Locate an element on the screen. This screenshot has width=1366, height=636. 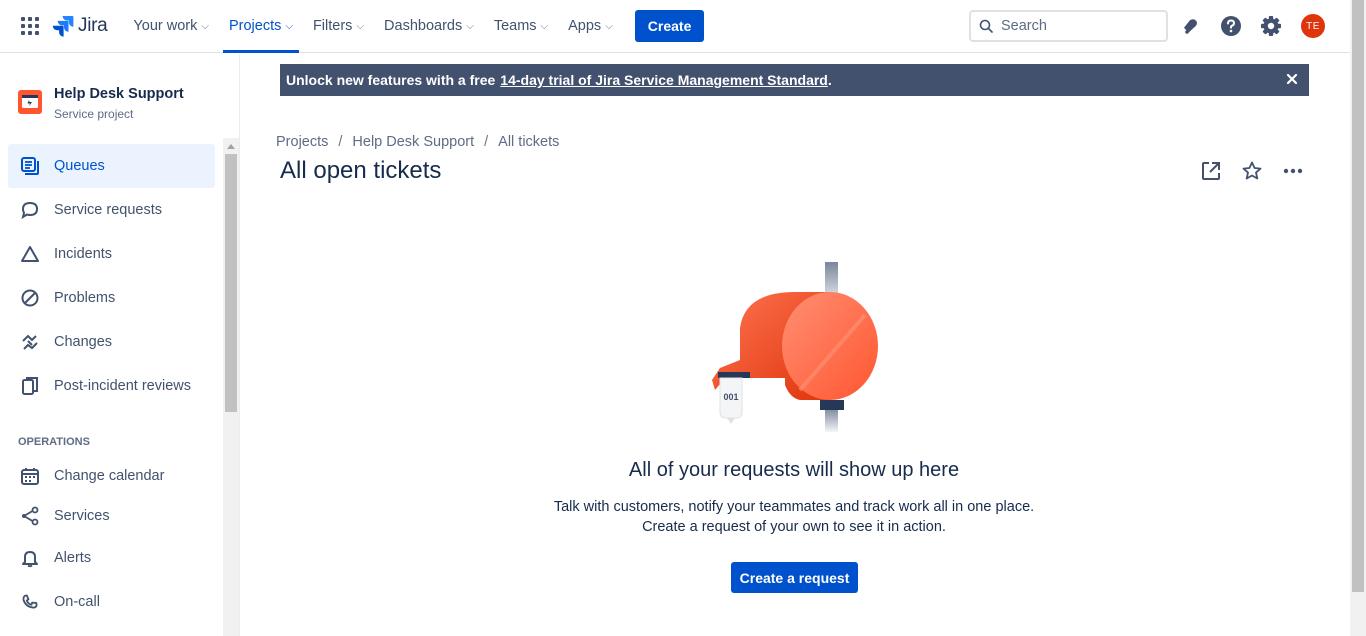
app-switcher-icon is located at coordinates (30, 26).